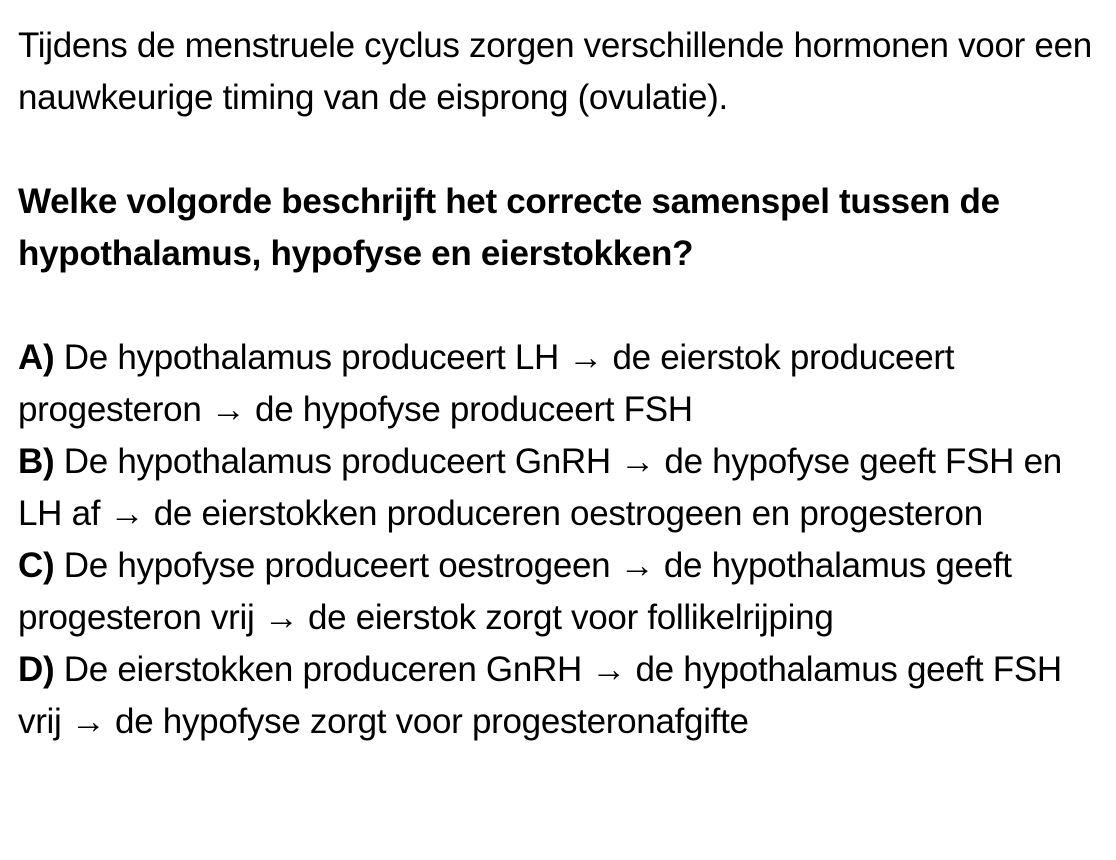 The height and width of the screenshot is (860, 1116). Describe the element at coordinates (36, 669) in the screenshot. I see `option-d-letter: D)` at that location.